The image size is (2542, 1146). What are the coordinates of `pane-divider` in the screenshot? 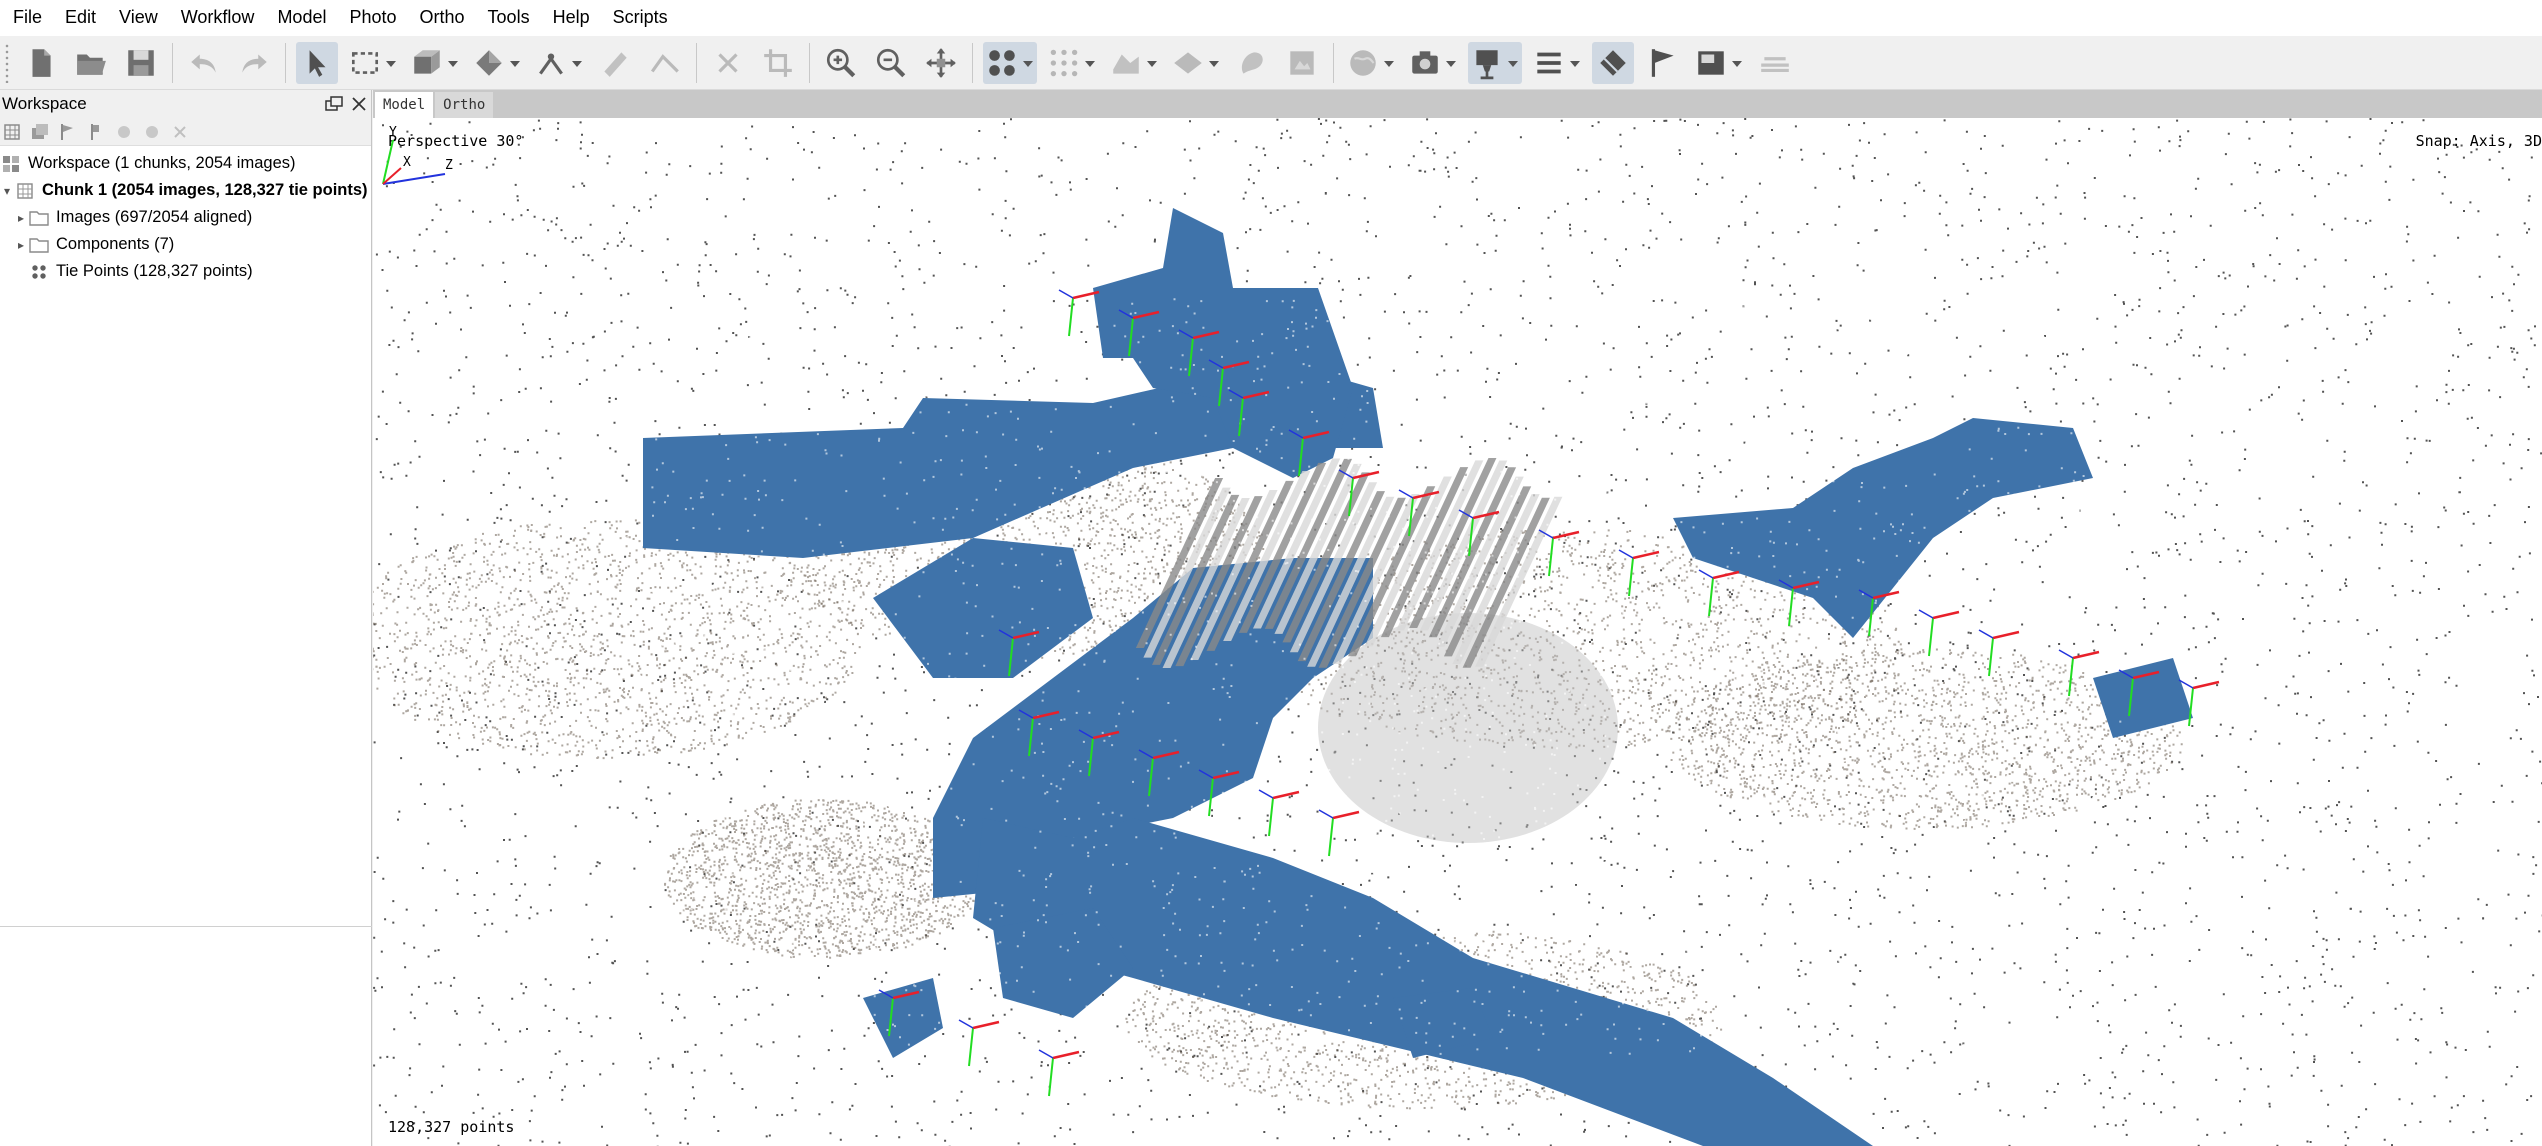 It's located at (186, 926).